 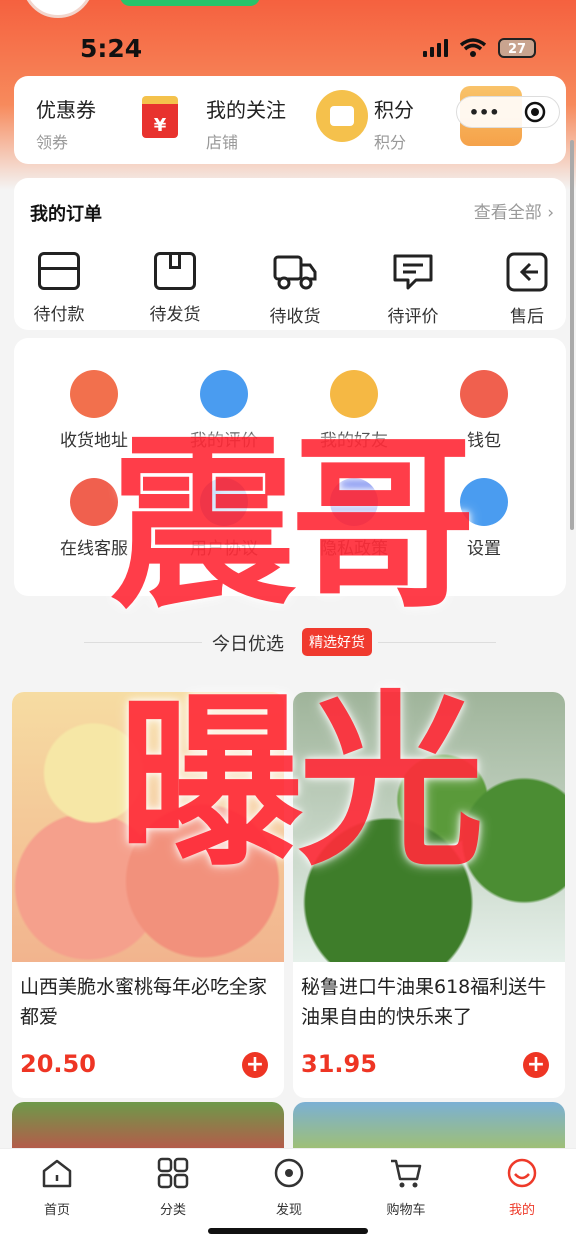 I want to click on red-envelope-icon: ¥, so click(x=160, y=117).